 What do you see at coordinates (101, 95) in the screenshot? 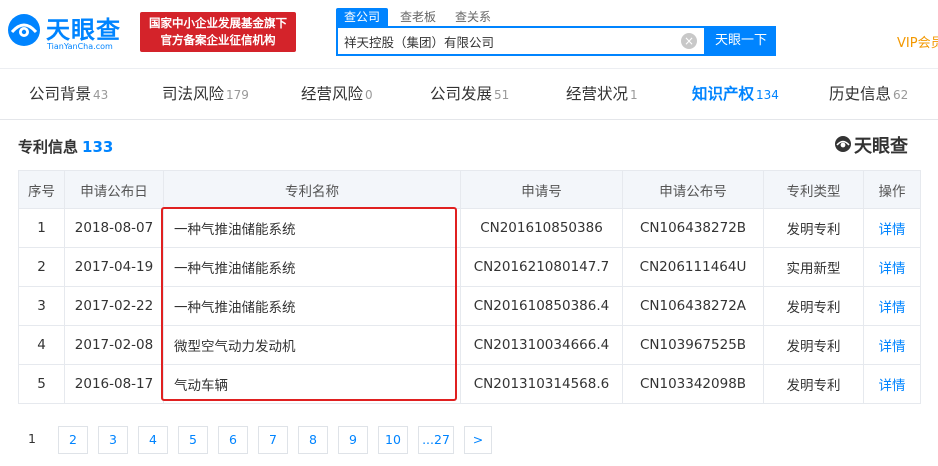
I see `tab-count: 43` at bounding box center [101, 95].